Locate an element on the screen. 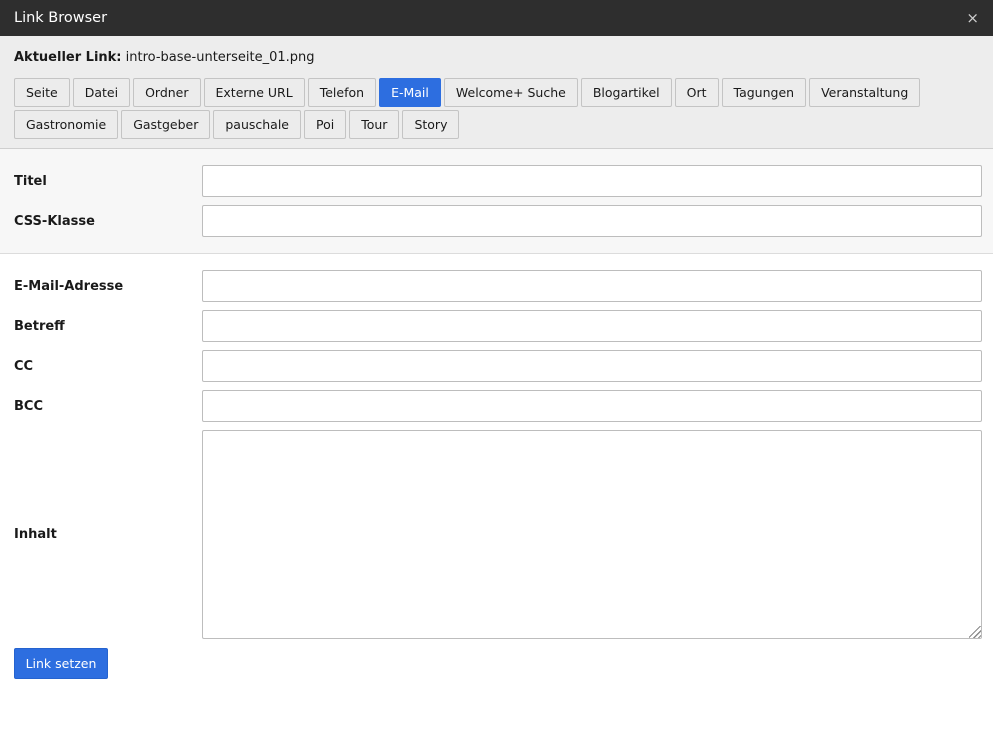 This screenshot has height=746, width=993. tab-gastronomie: Gastronomie is located at coordinates (66, 124).